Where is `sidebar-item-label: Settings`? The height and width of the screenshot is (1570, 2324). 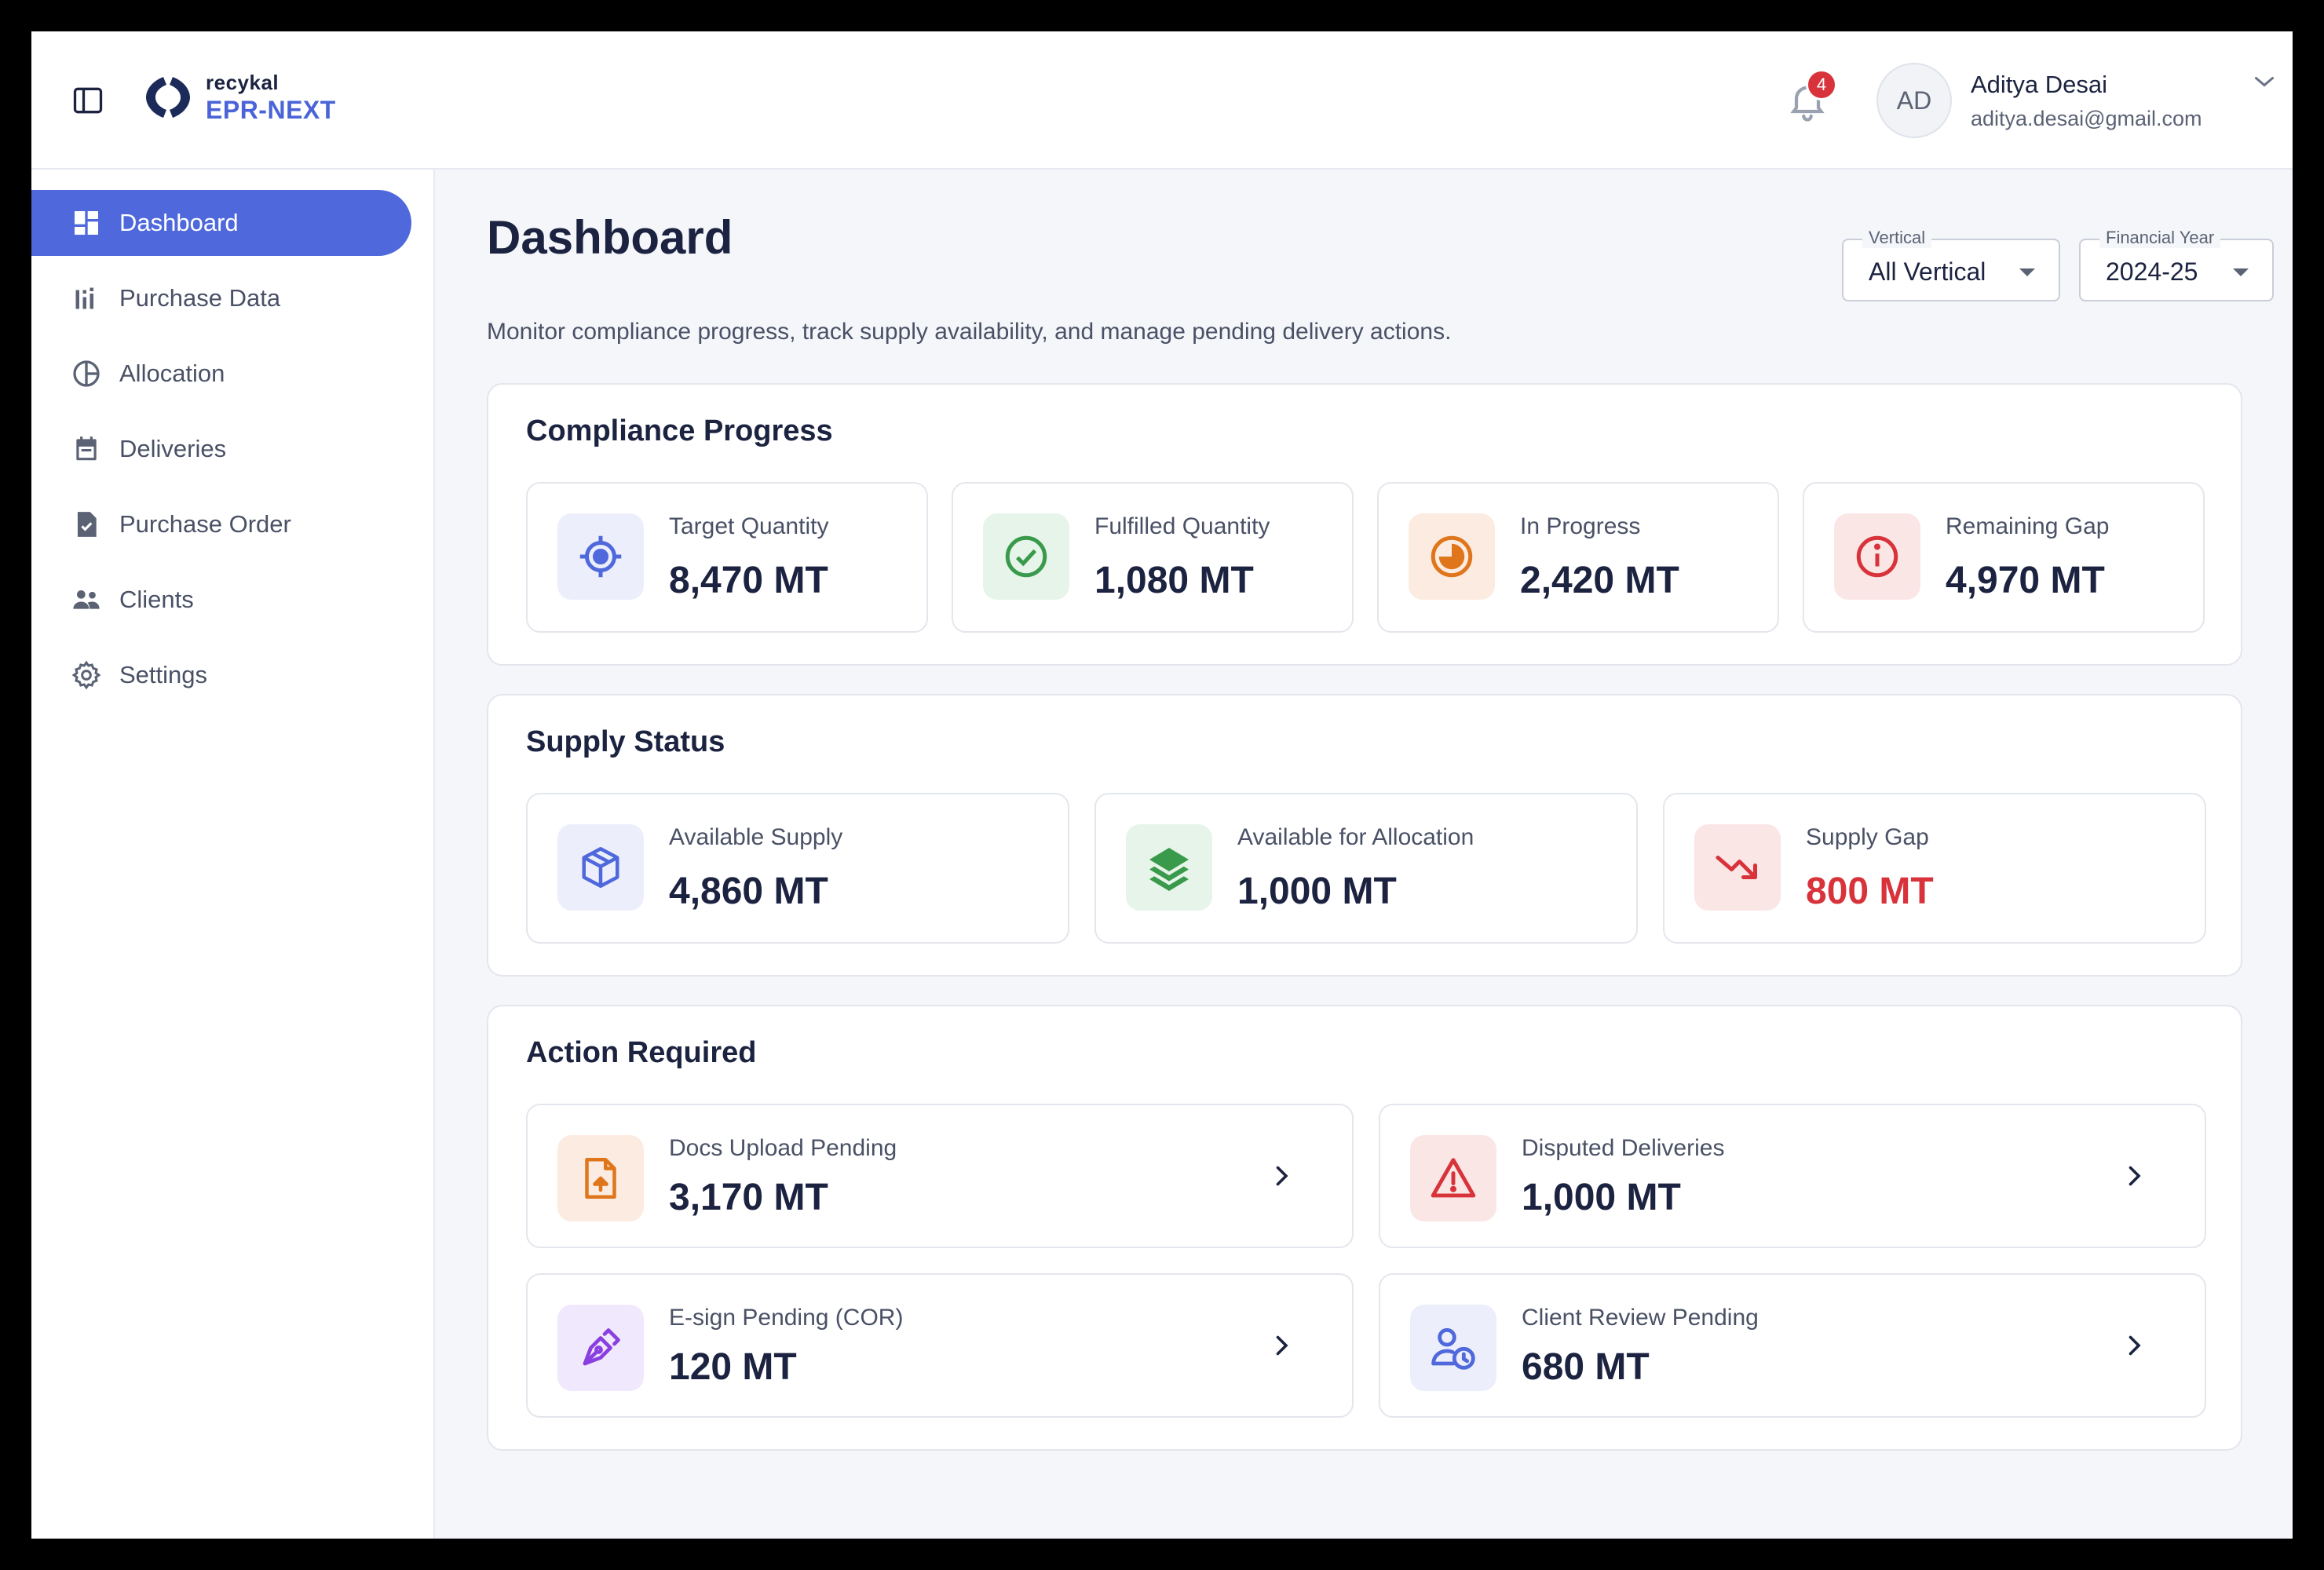
sidebar-item-label: Settings is located at coordinates (163, 674).